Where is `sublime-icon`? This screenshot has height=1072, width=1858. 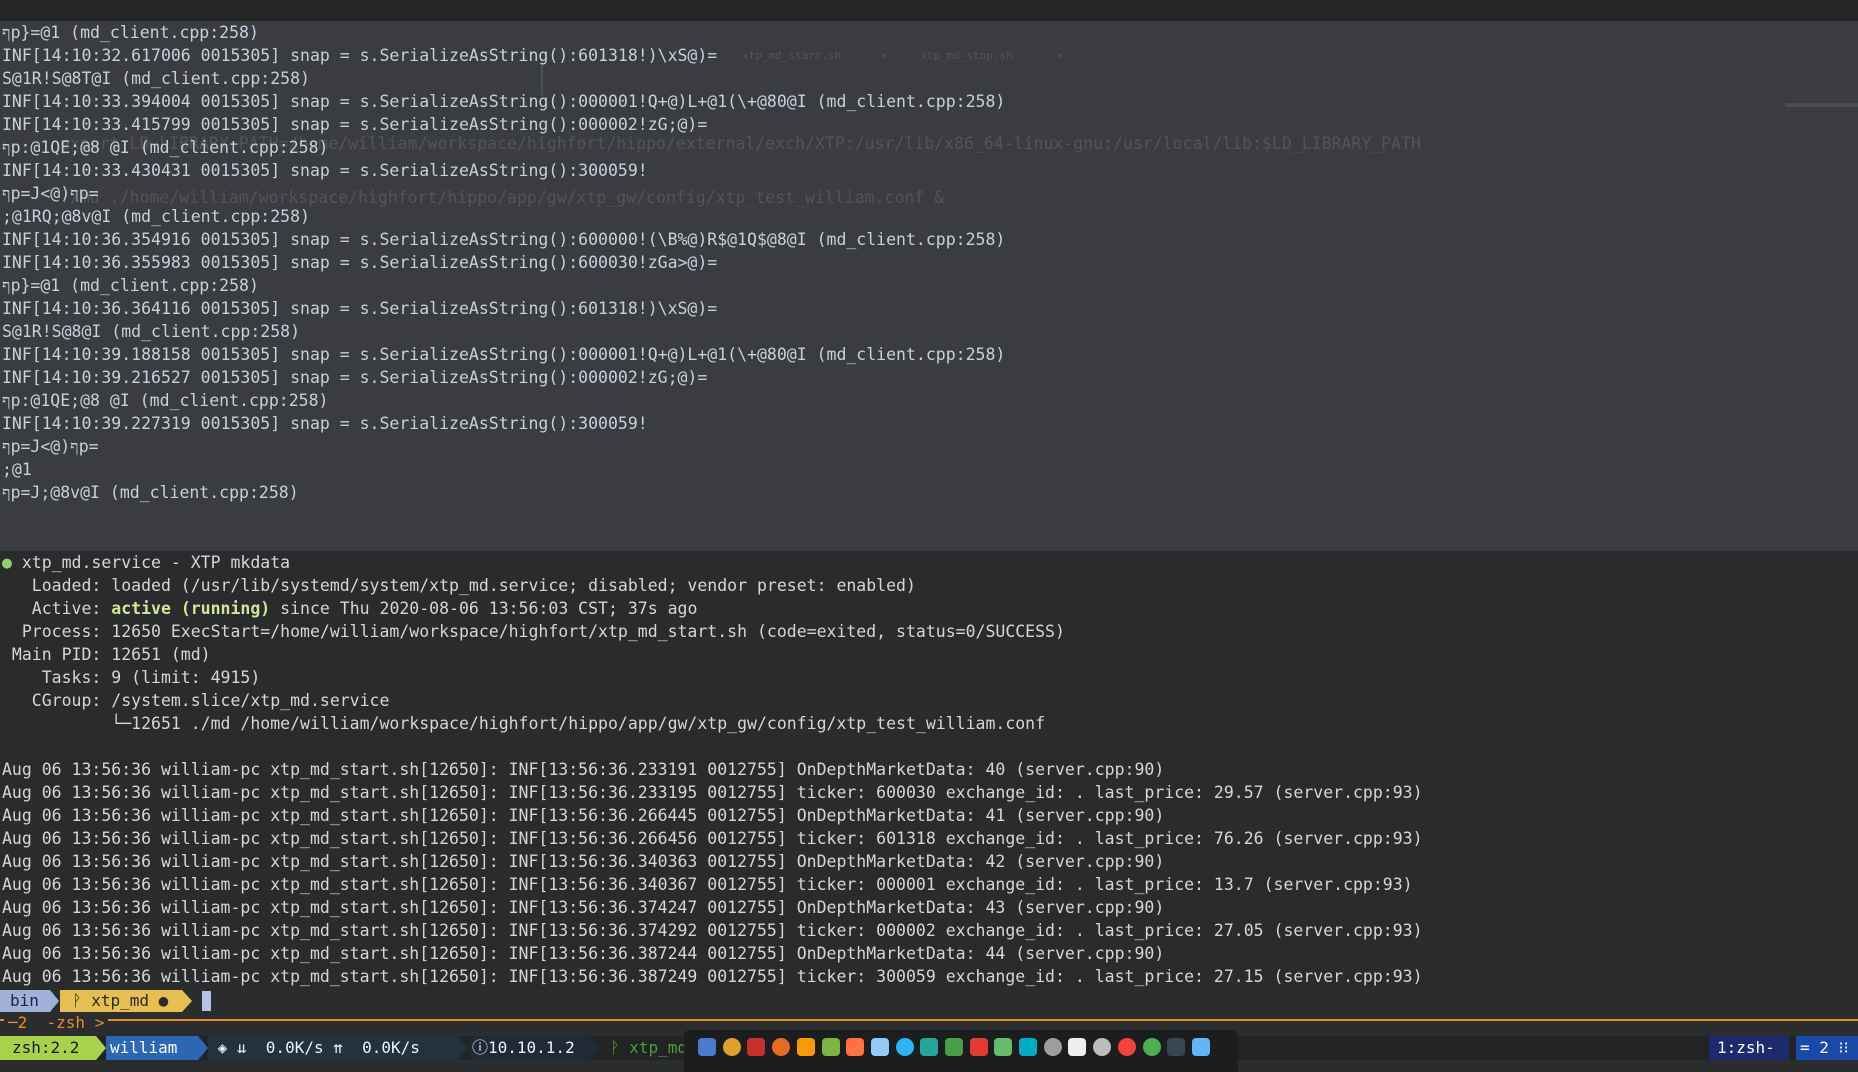
sublime-icon is located at coordinates (806, 1047).